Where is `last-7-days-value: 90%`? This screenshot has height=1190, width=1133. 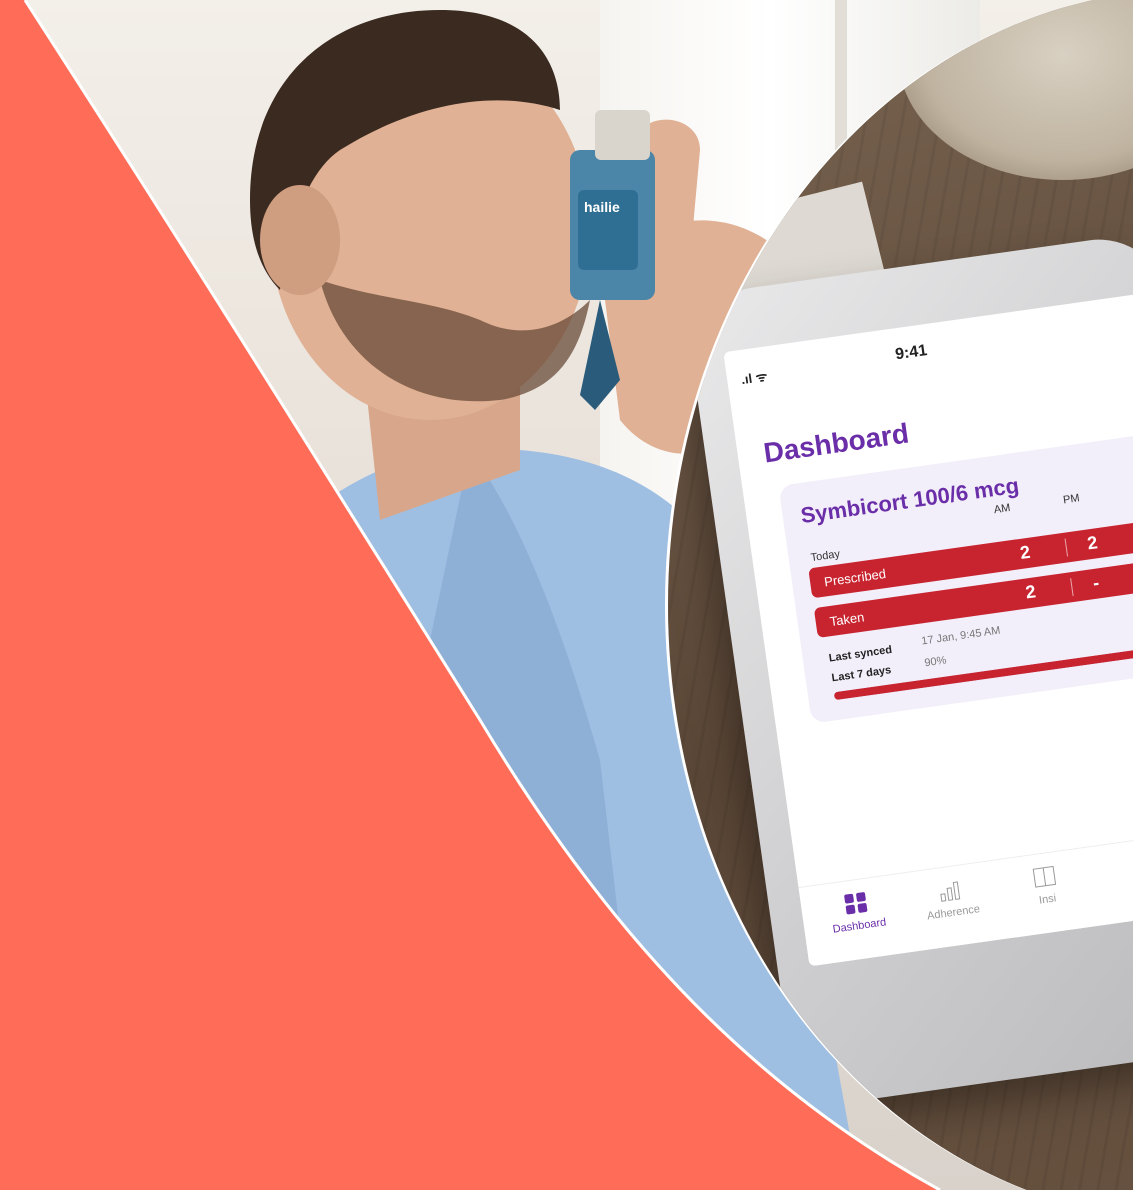 last-7-days-value: 90% is located at coordinates (935, 662).